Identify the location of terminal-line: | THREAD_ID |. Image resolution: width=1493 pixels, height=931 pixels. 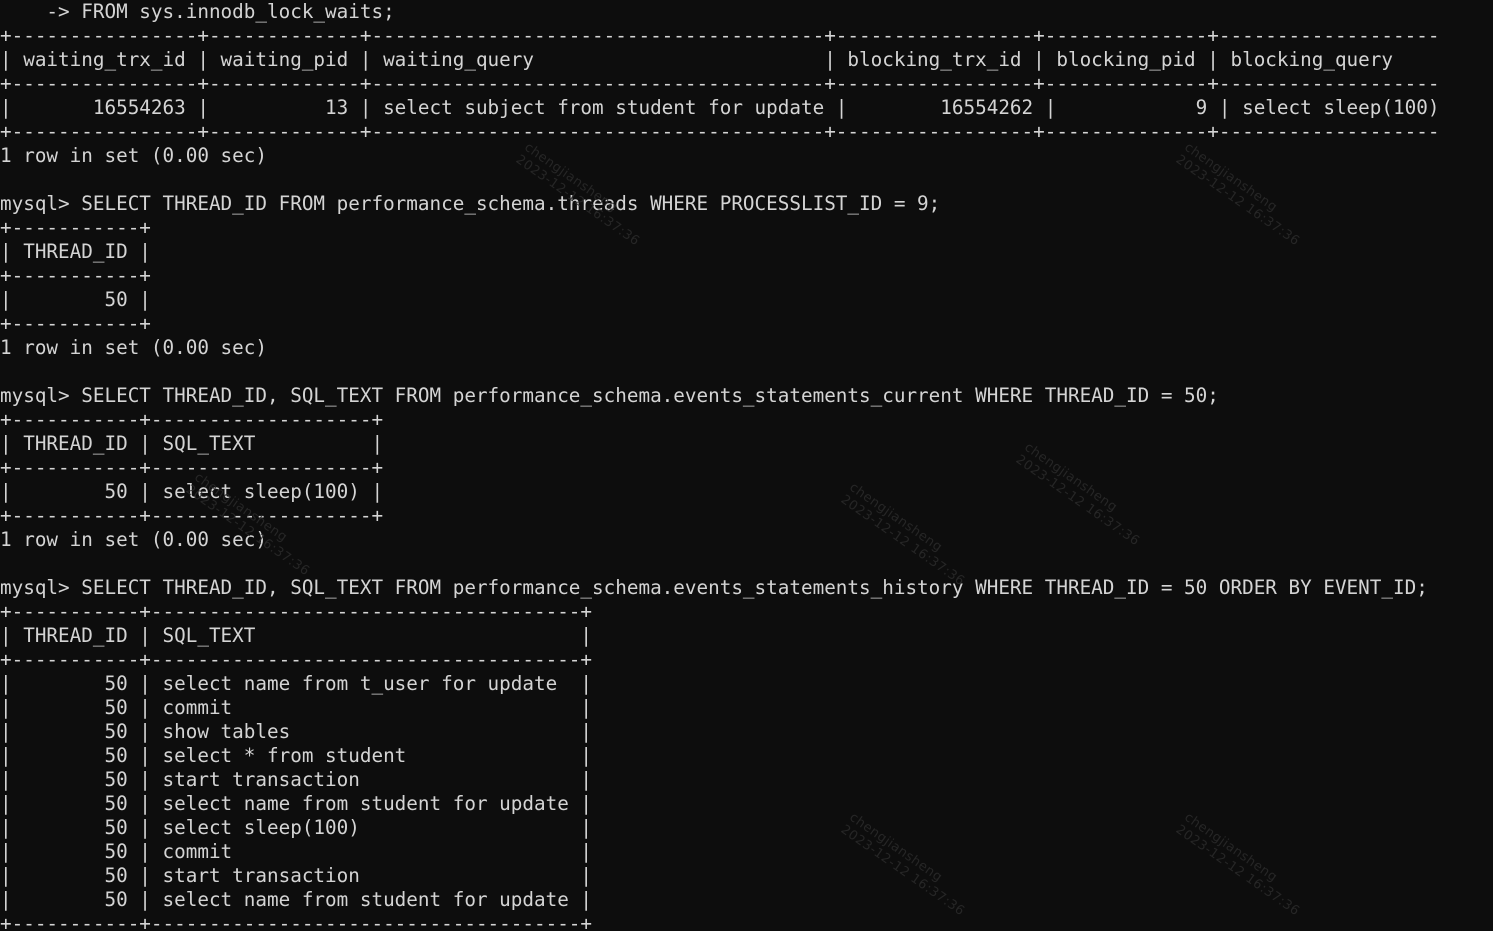
(75, 251).